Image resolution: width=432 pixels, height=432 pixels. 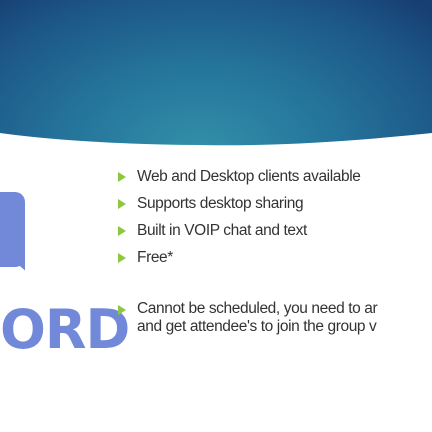 I want to click on bullet-text: Supports desktop sharing, so click(x=220, y=203).